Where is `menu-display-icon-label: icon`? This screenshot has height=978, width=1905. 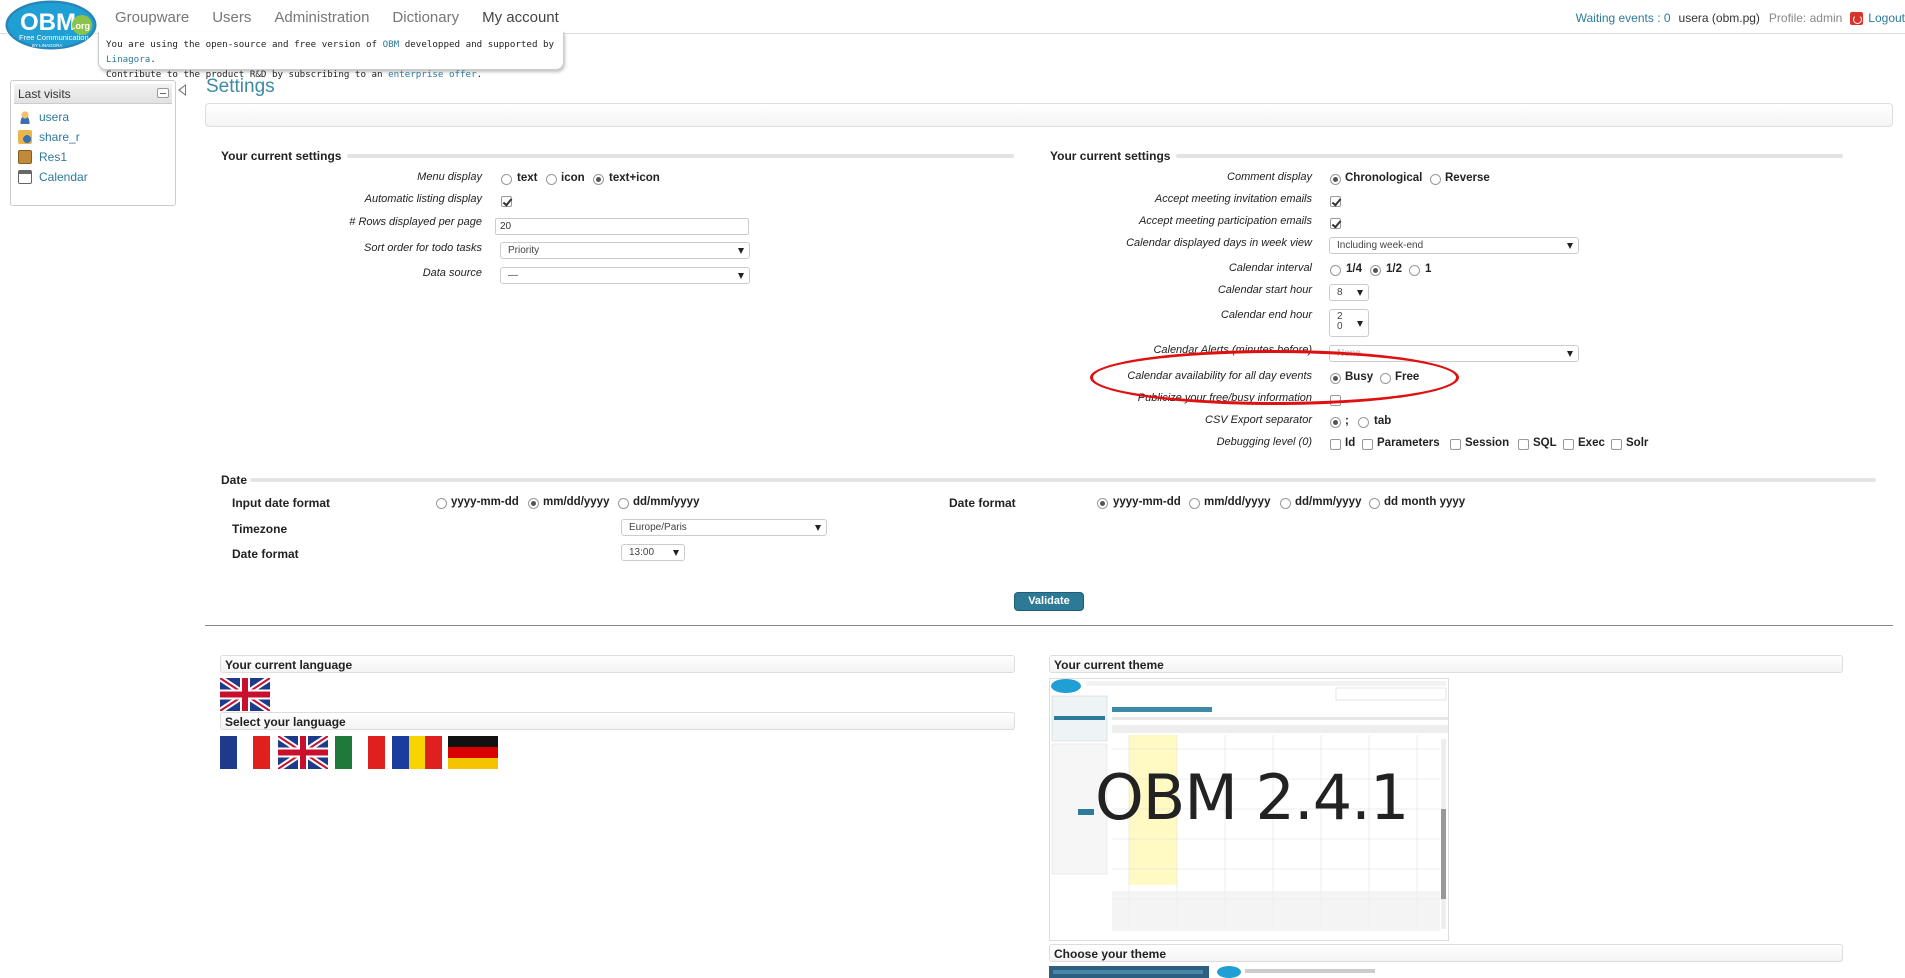 menu-display-icon-label: icon is located at coordinates (573, 178).